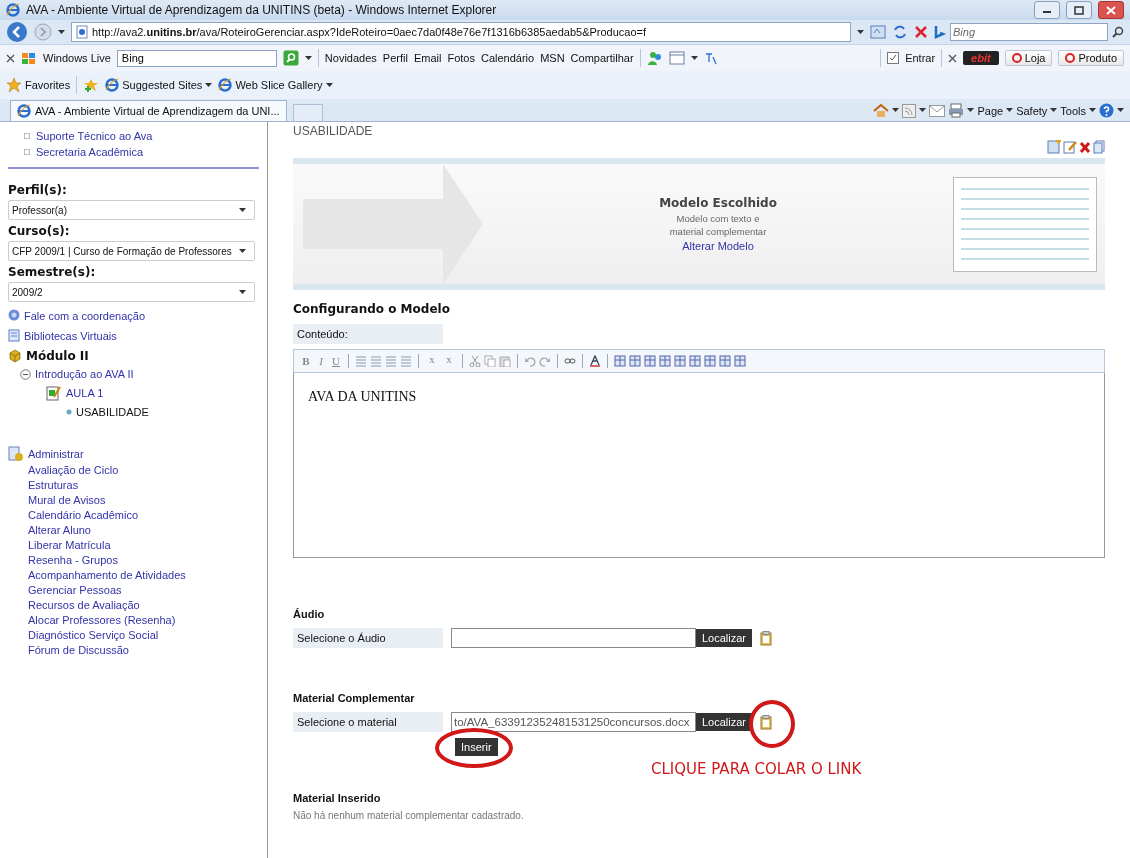  Describe the element at coordinates (85, 315) in the screenshot. I see `sidebar-link: Fale com a coordenação` at that location.